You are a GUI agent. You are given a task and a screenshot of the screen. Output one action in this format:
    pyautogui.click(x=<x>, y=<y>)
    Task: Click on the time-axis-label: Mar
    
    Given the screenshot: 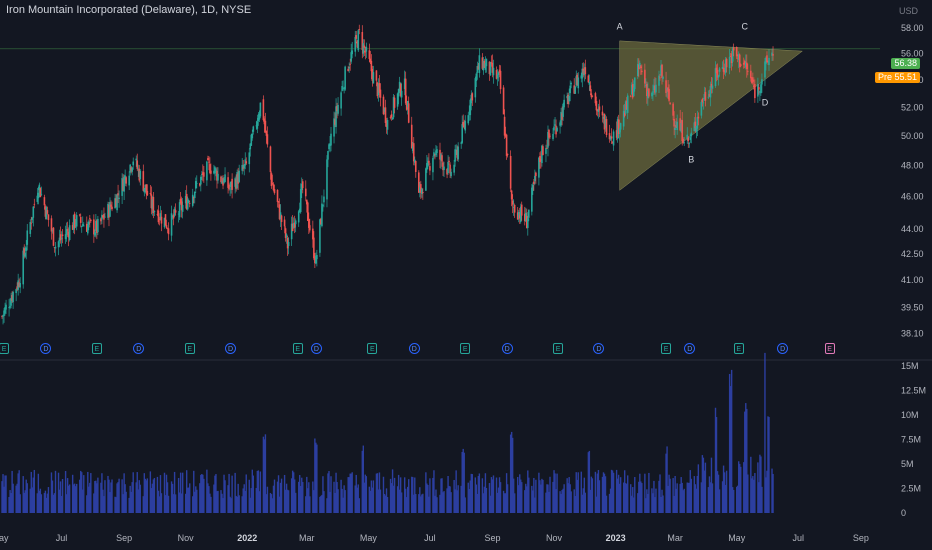 What is the action you would take?
    pyautogui.click(x=675, y=538)
    